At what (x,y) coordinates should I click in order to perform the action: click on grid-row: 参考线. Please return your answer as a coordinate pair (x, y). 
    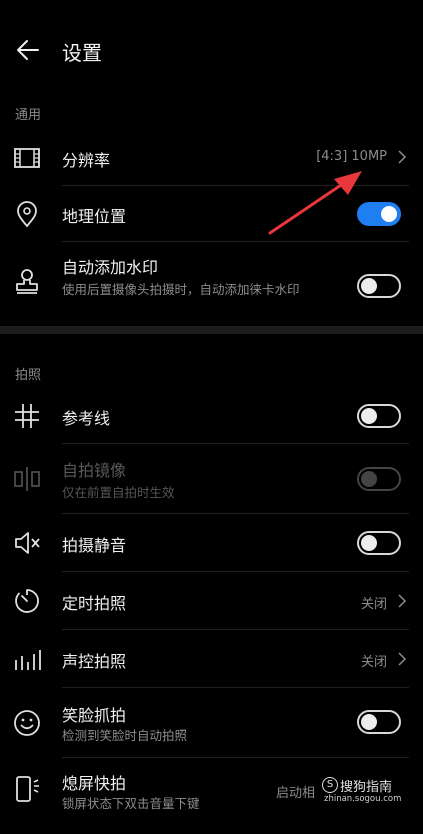
    Looking at the image, I should click on (211, 416).